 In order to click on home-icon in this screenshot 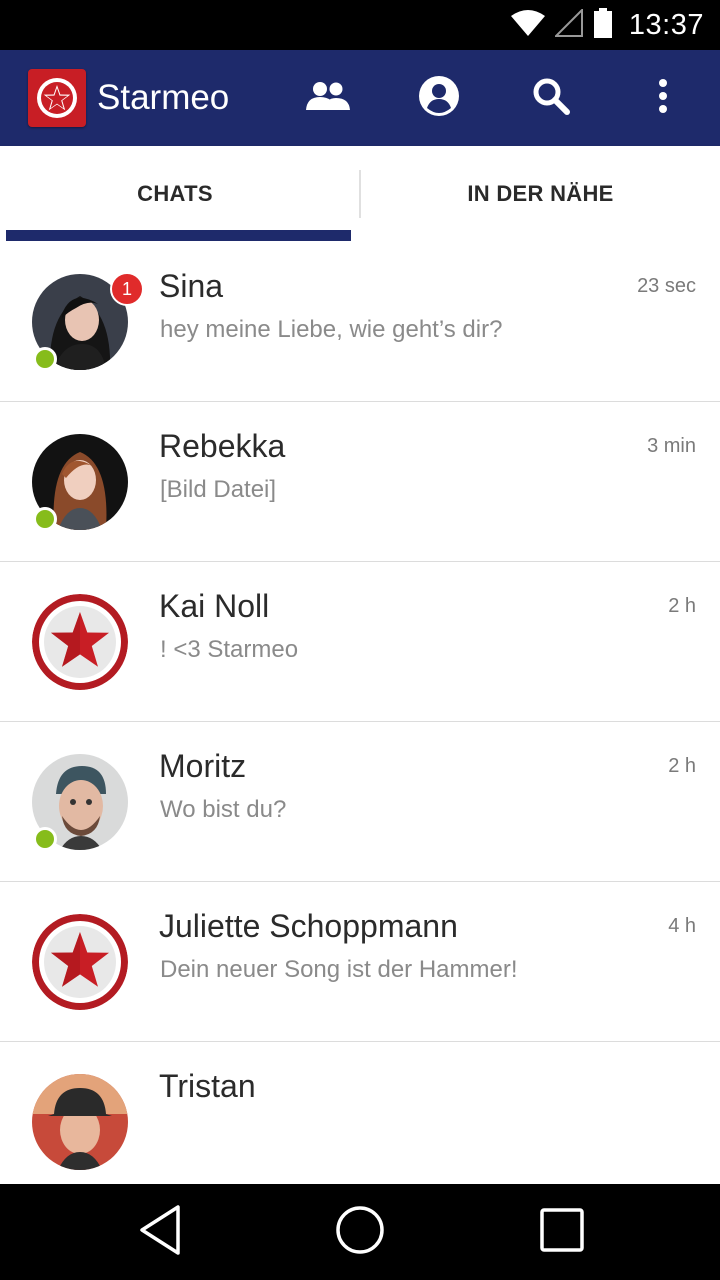, I will do `click(360, 1232)`.